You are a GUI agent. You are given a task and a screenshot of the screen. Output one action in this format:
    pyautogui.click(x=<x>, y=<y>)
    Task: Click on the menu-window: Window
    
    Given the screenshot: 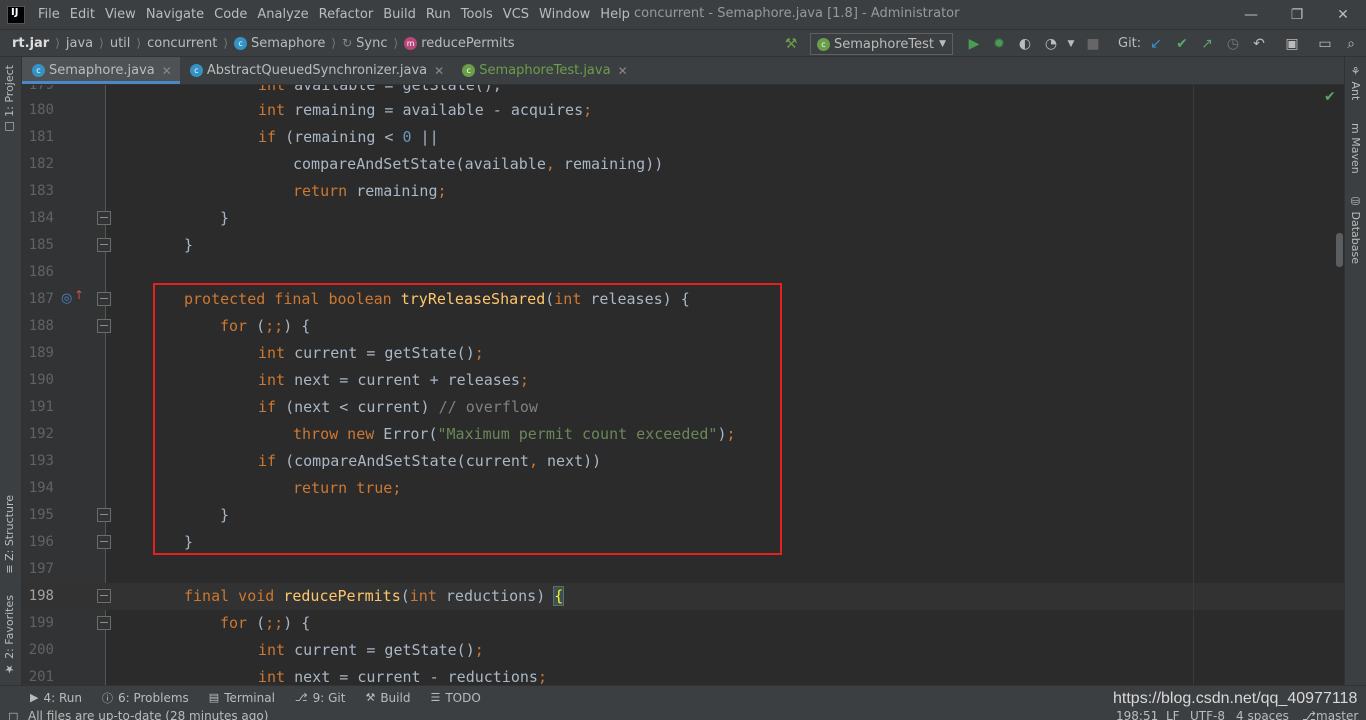 What is the action you would take?
    pyautogui.click(x=564, y=14)
    